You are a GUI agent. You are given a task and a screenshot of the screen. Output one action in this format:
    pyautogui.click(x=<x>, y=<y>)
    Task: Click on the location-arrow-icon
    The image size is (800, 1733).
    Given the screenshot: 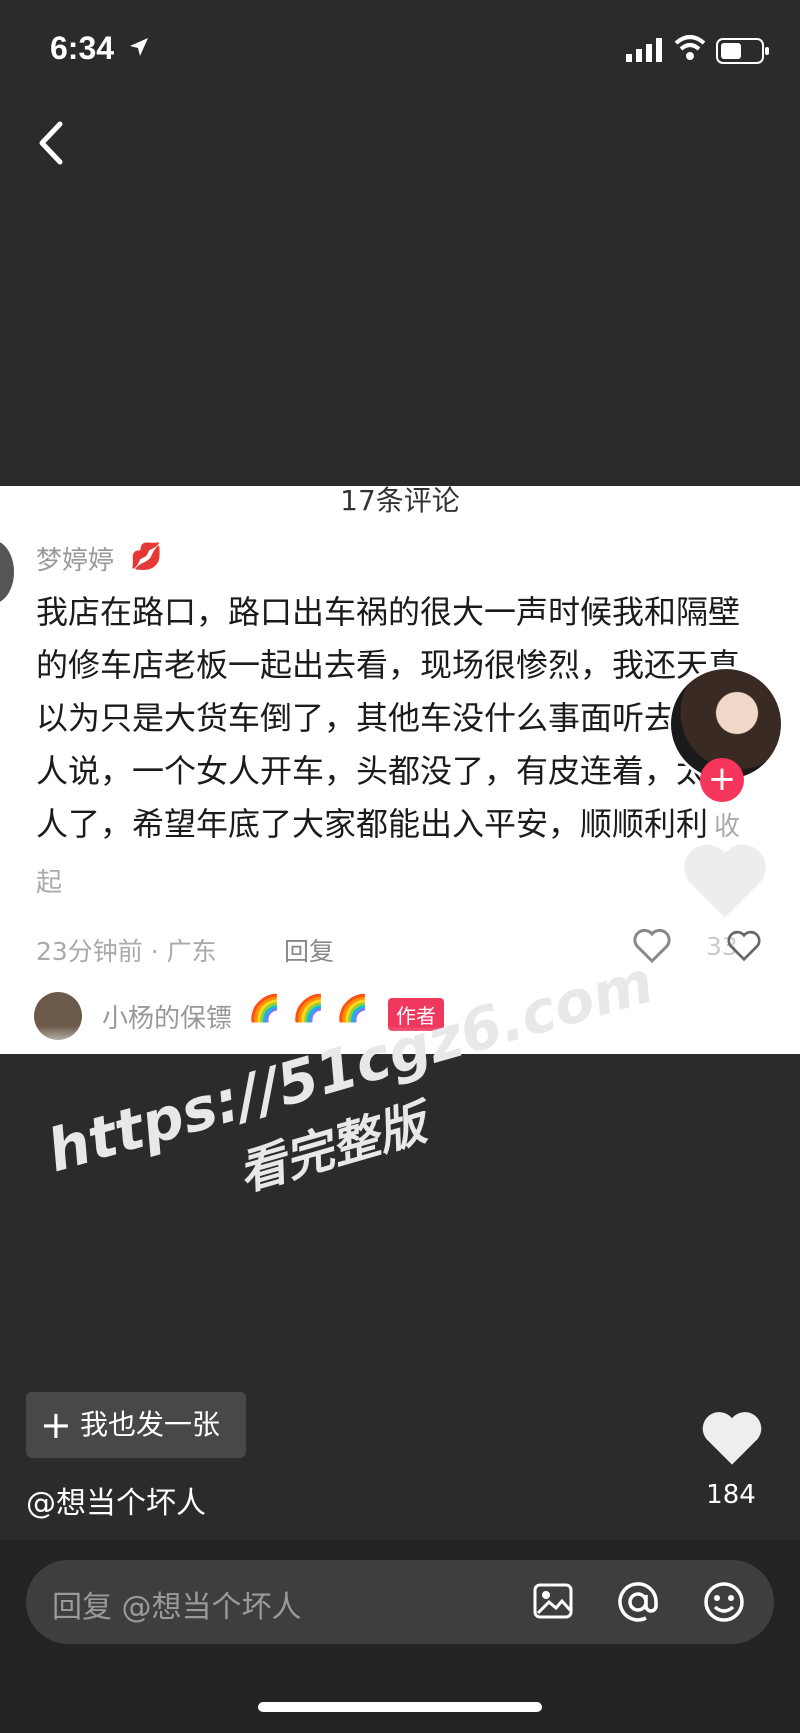 What is the action you would take?
    pyautogui.click(x=139, y=47)
    